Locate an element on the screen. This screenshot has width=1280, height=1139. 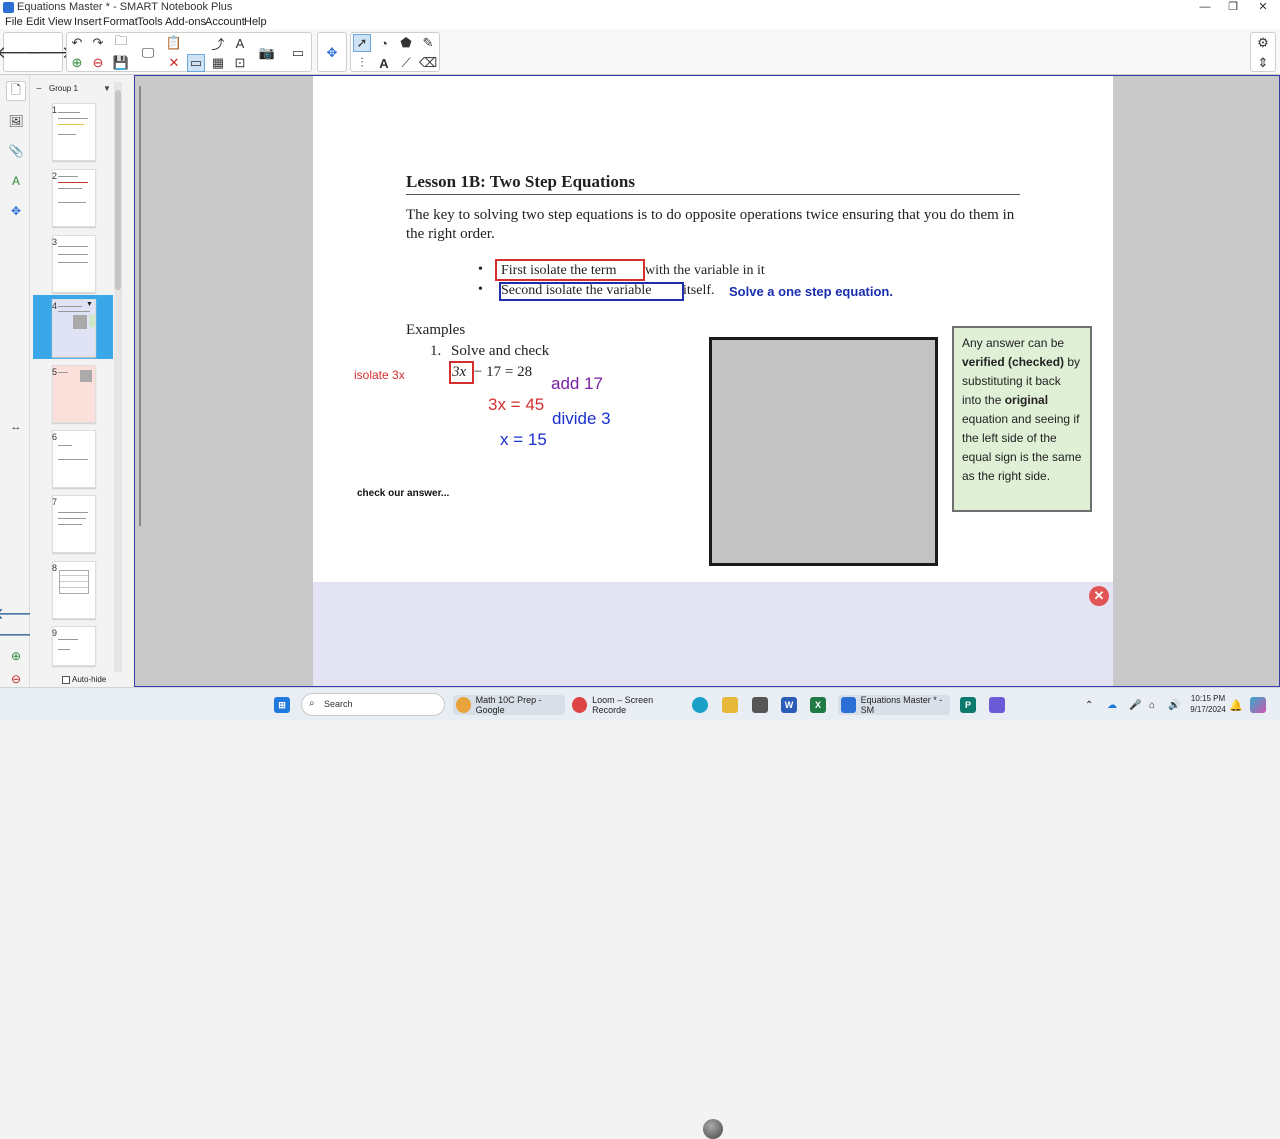
microphone-icon: 🎤 is located at coordinates (1135, 705).